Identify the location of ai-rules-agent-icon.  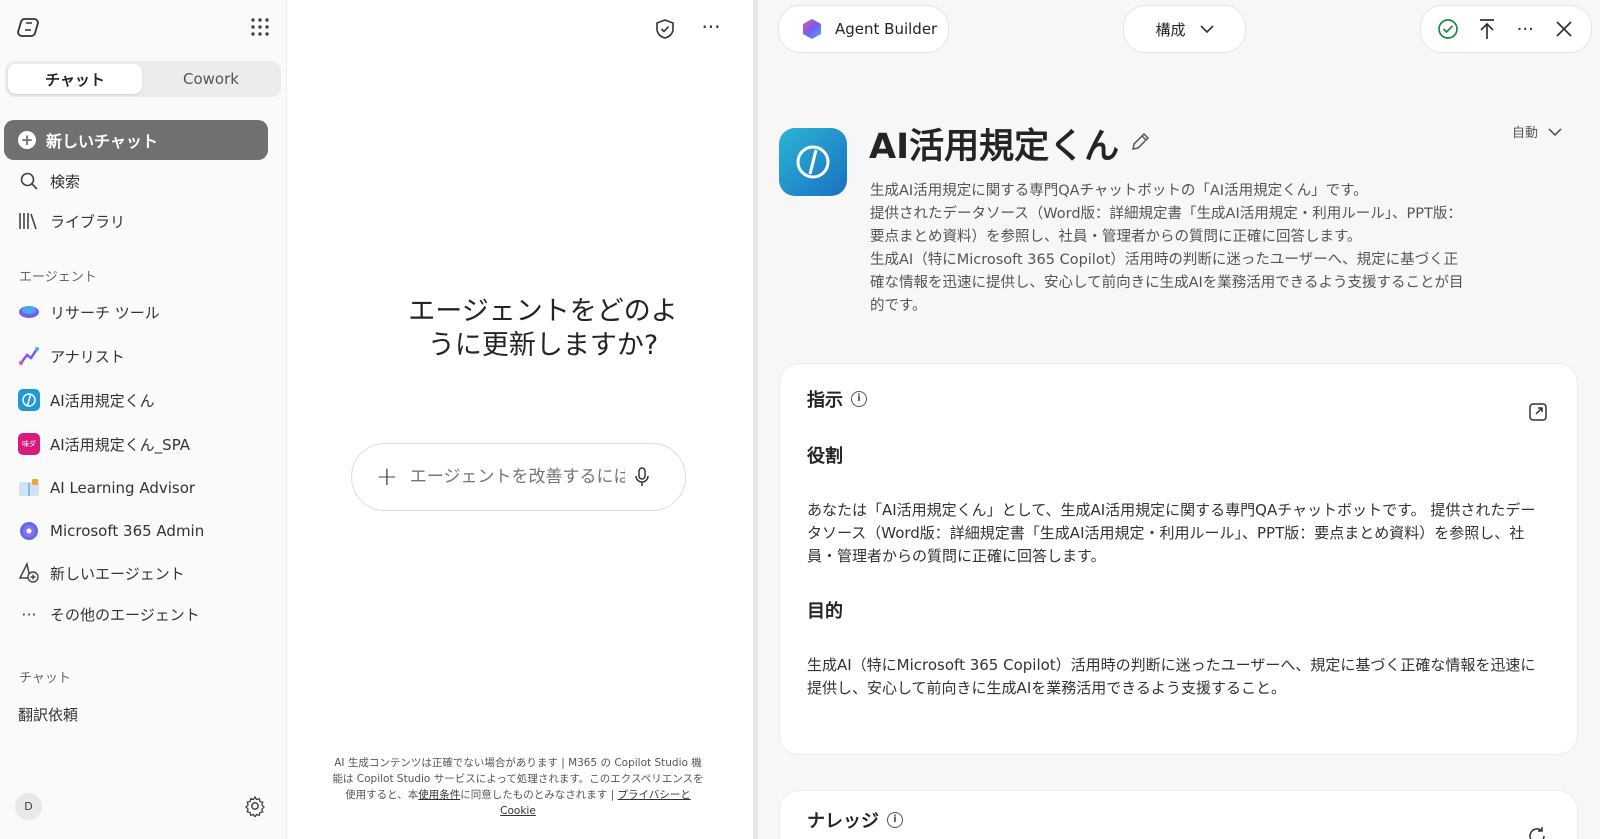
(29, 400).